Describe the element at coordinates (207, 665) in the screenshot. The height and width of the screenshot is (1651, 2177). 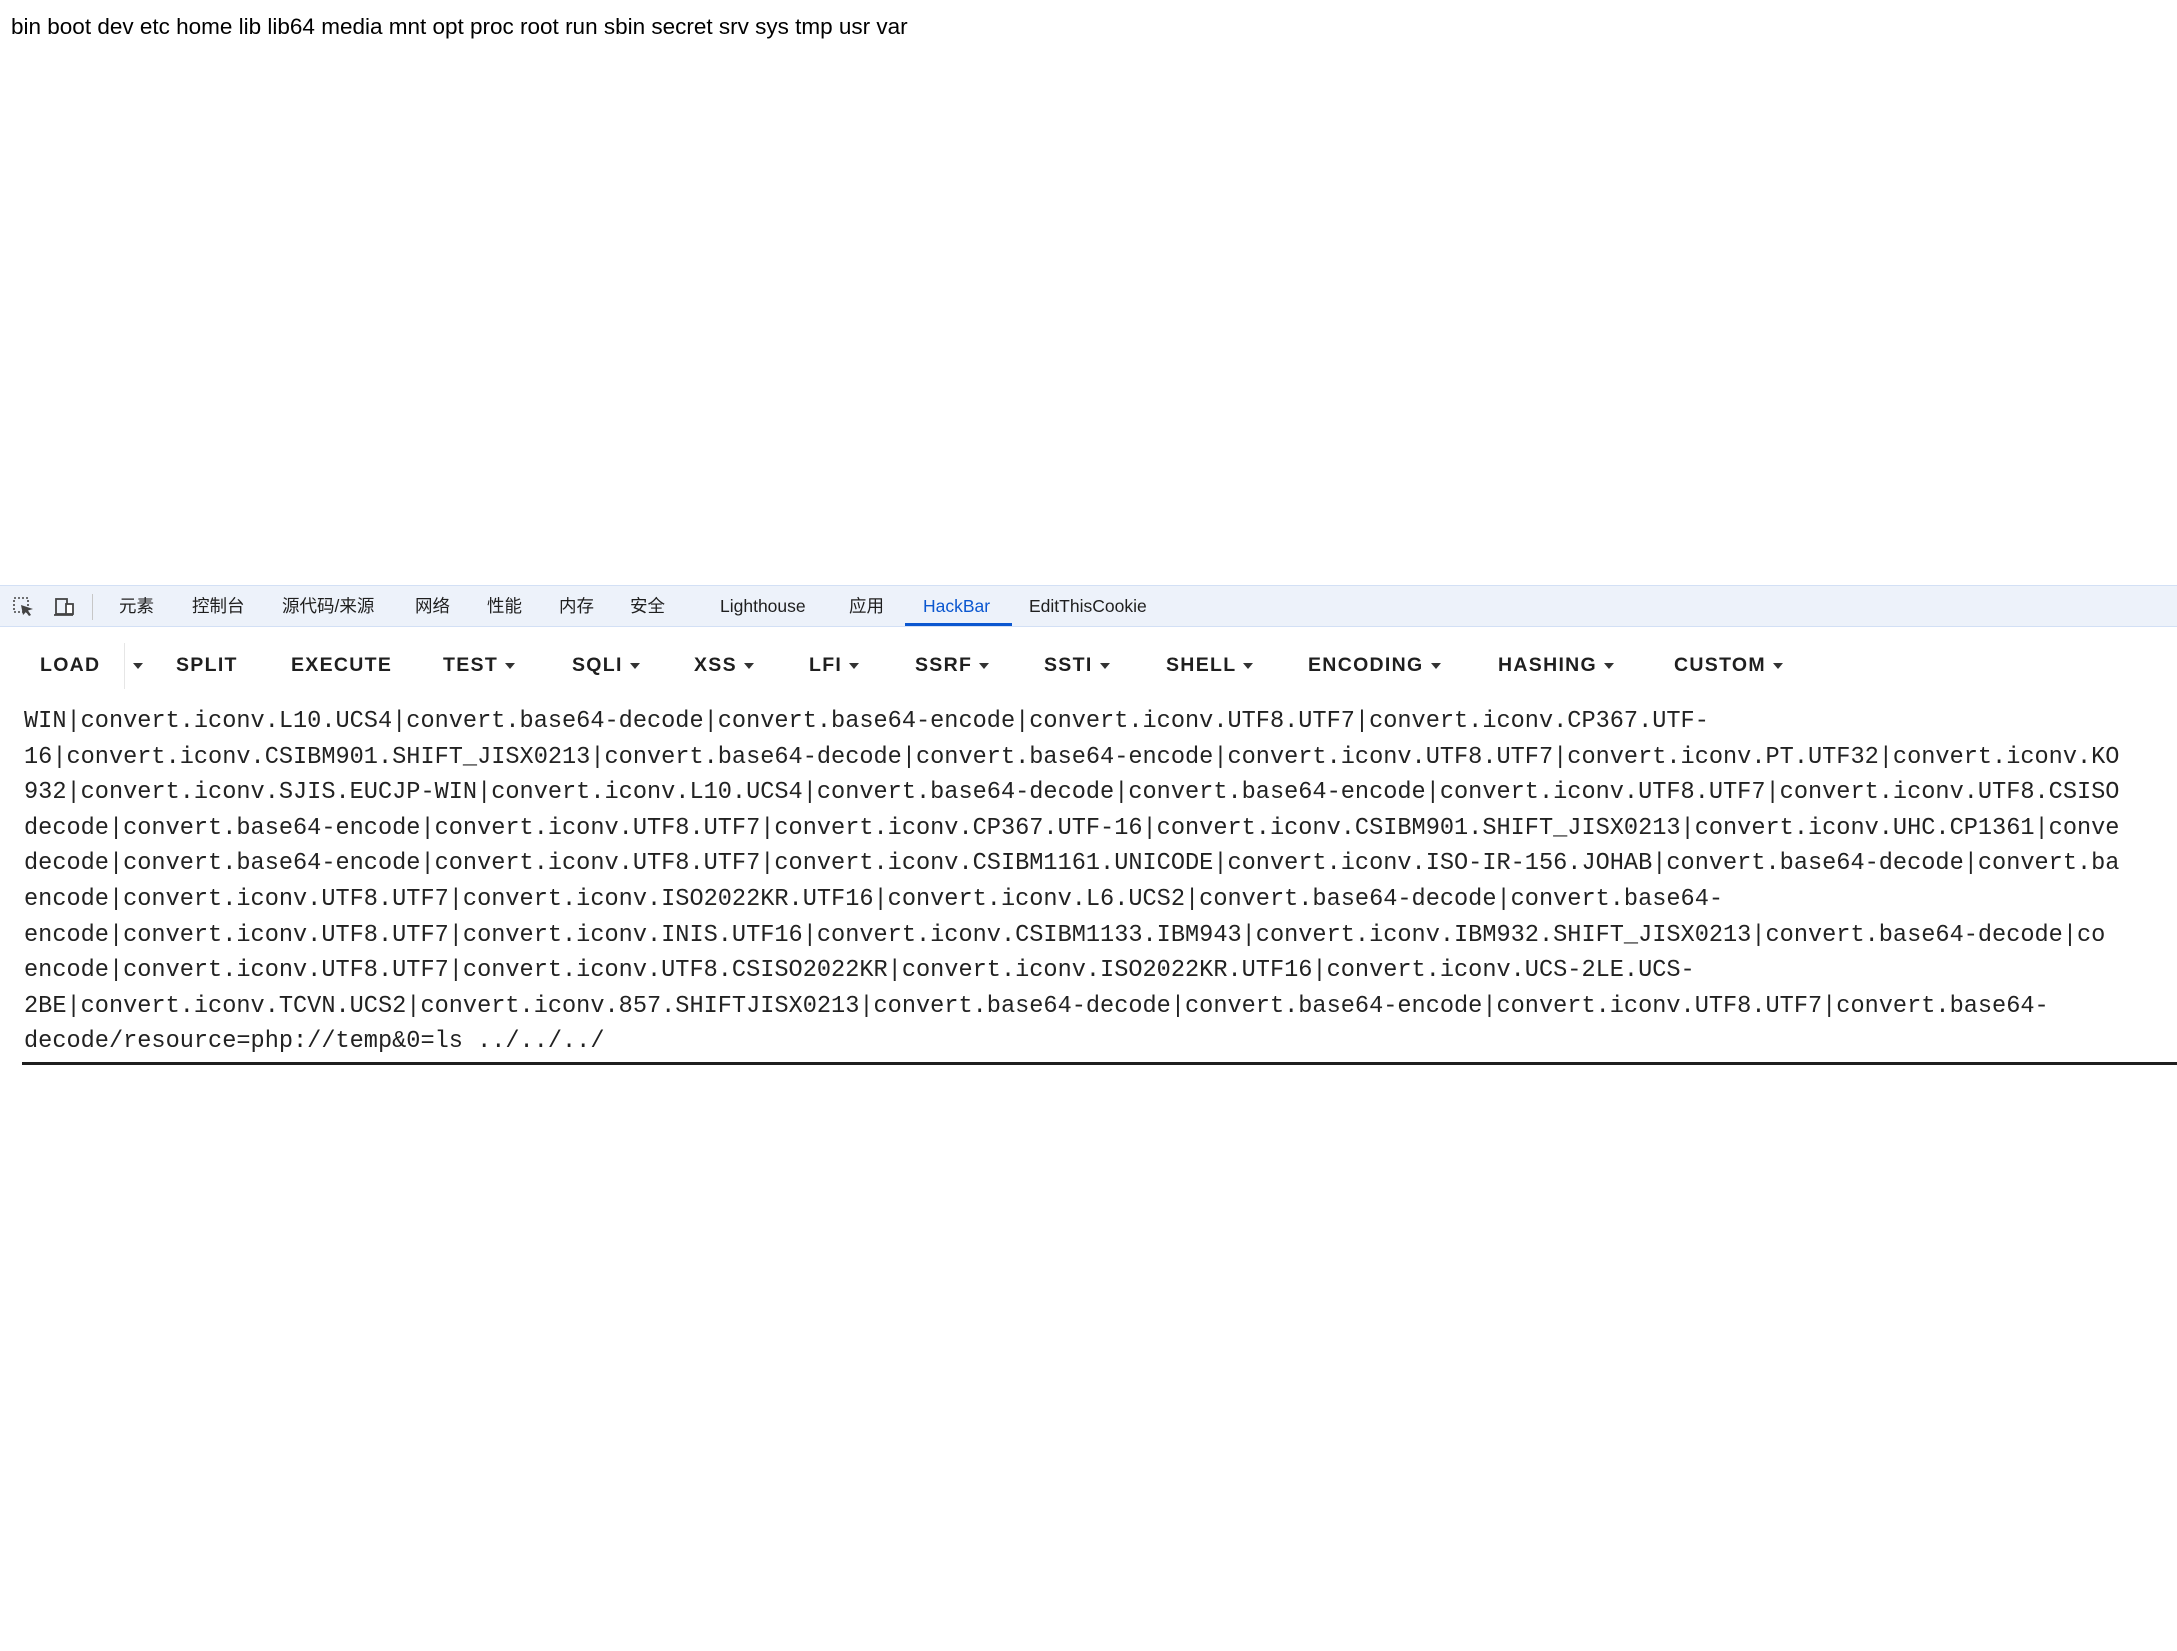
I see `split-button: SPLIT` at that location.